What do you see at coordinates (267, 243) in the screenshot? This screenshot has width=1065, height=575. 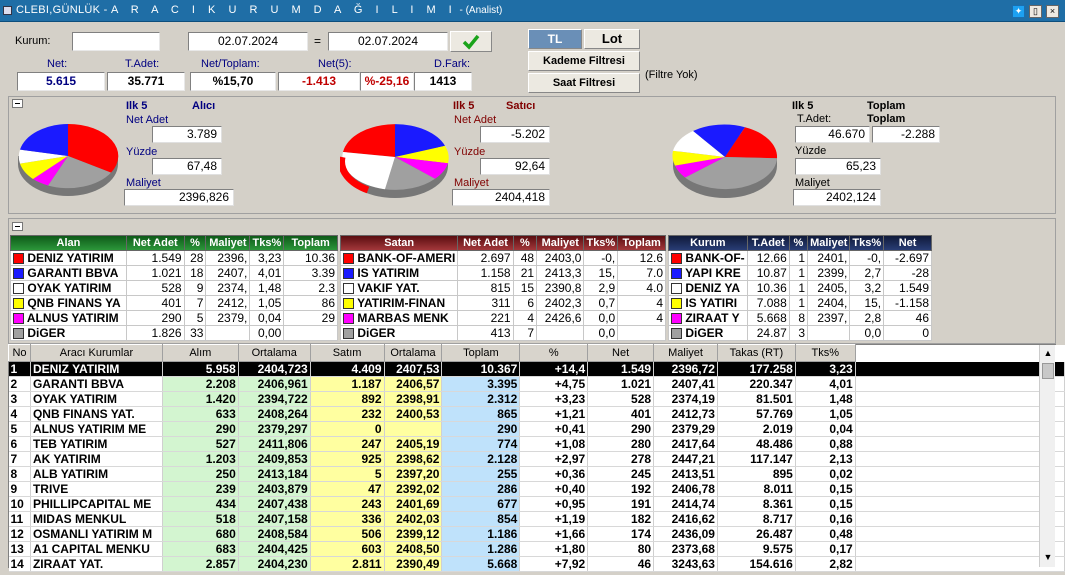 I see `alan-tks-header: Tks%` at bounding box center [267, 243].